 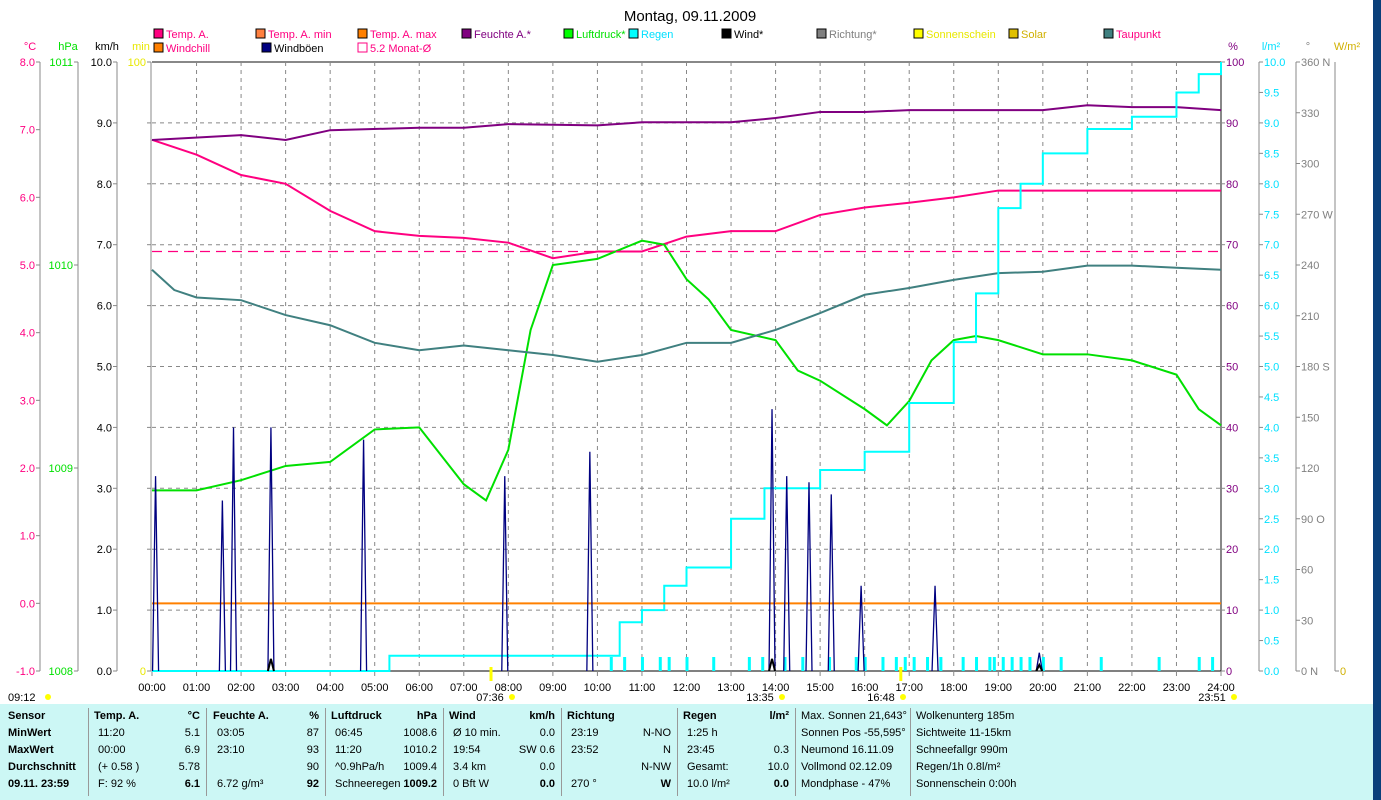 What do you see at coordinates (30, 47) in the screenshot?
I see `axis-unit: °C` at bounding box center [30, 47].